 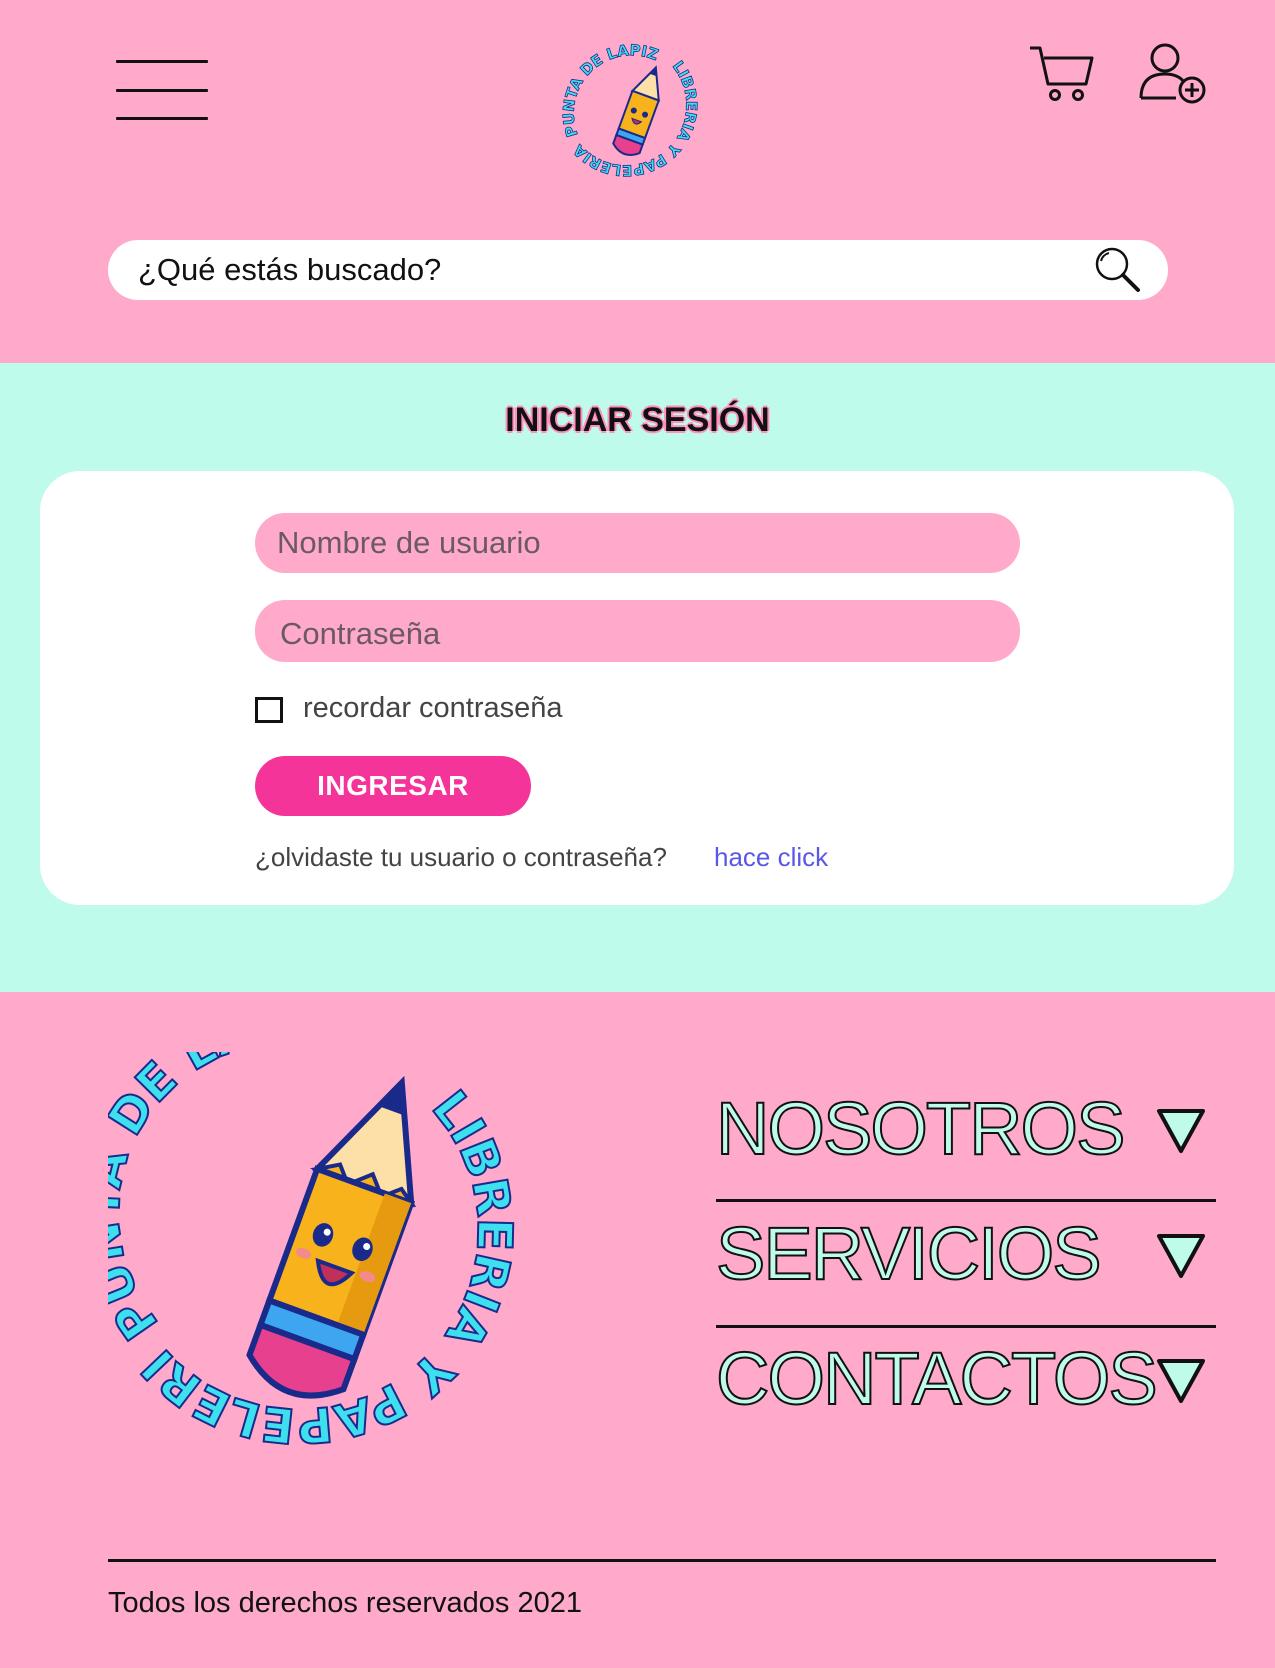 What do you see at coordinates (269, 710) in the screenshot?
I see `remember-checkbox` at bounding box center [269, 710].